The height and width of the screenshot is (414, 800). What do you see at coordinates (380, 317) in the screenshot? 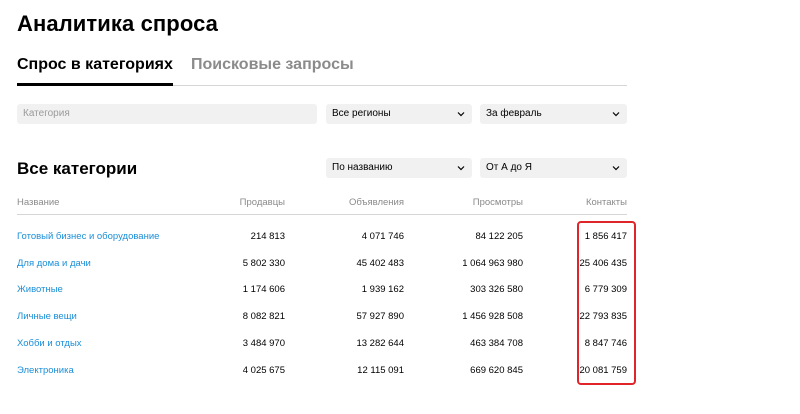
I see `listings-cell: 57 927 890` at bounding box center [380, 317].